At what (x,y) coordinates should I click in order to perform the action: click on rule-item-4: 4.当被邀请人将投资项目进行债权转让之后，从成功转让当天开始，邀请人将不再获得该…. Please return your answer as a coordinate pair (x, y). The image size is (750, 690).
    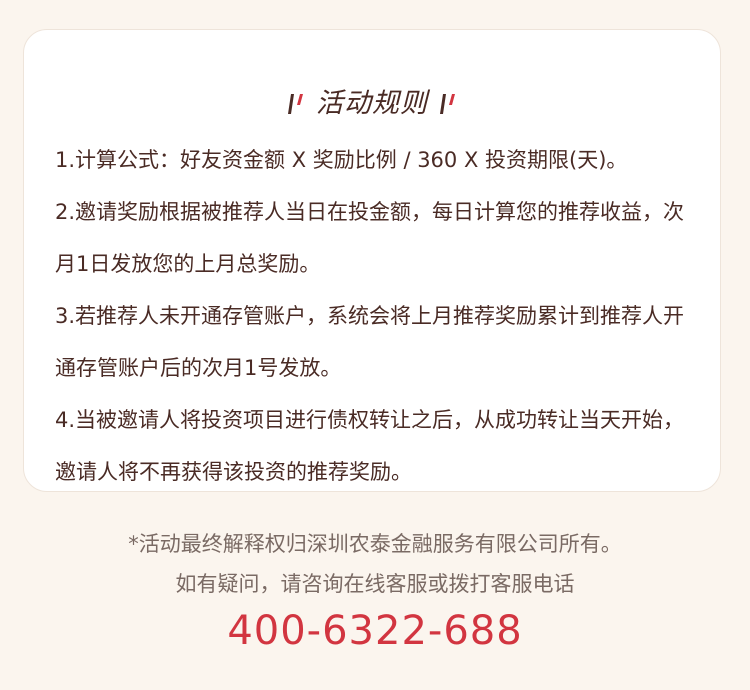
    Looking at the image, I should click on (370, 446).